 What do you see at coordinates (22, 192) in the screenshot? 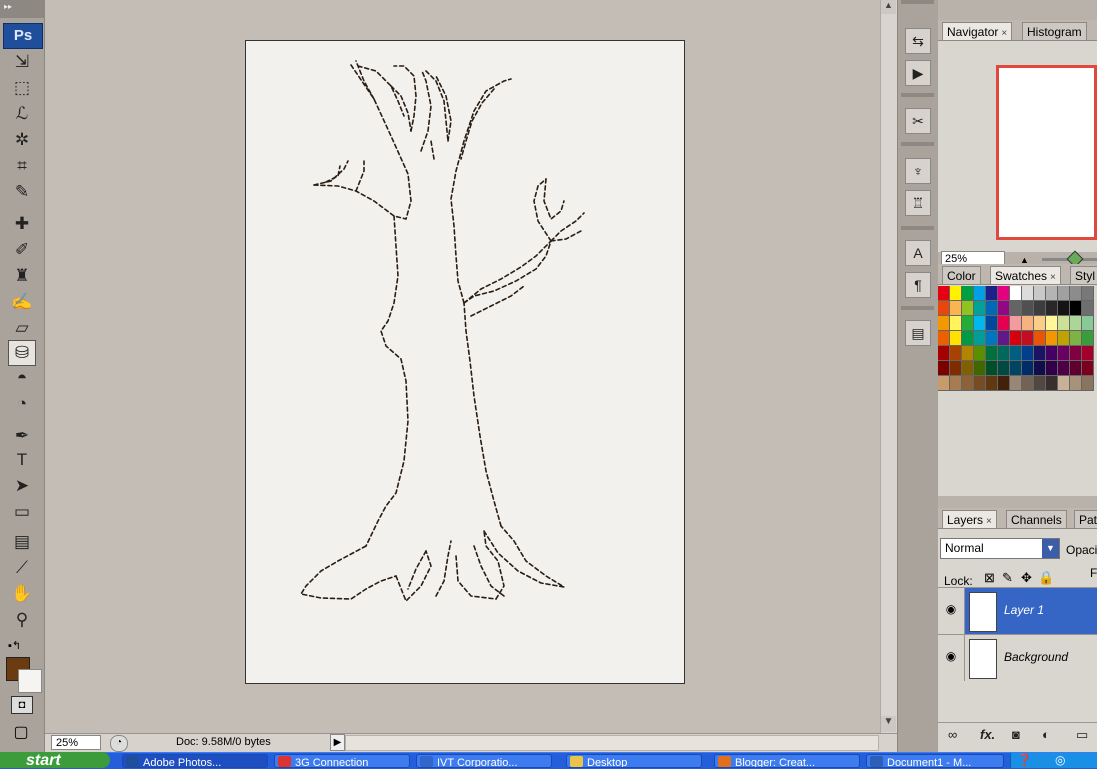
I see `eyedropper-slice-tool-icon: ✎` at bounding box center [22, 192].